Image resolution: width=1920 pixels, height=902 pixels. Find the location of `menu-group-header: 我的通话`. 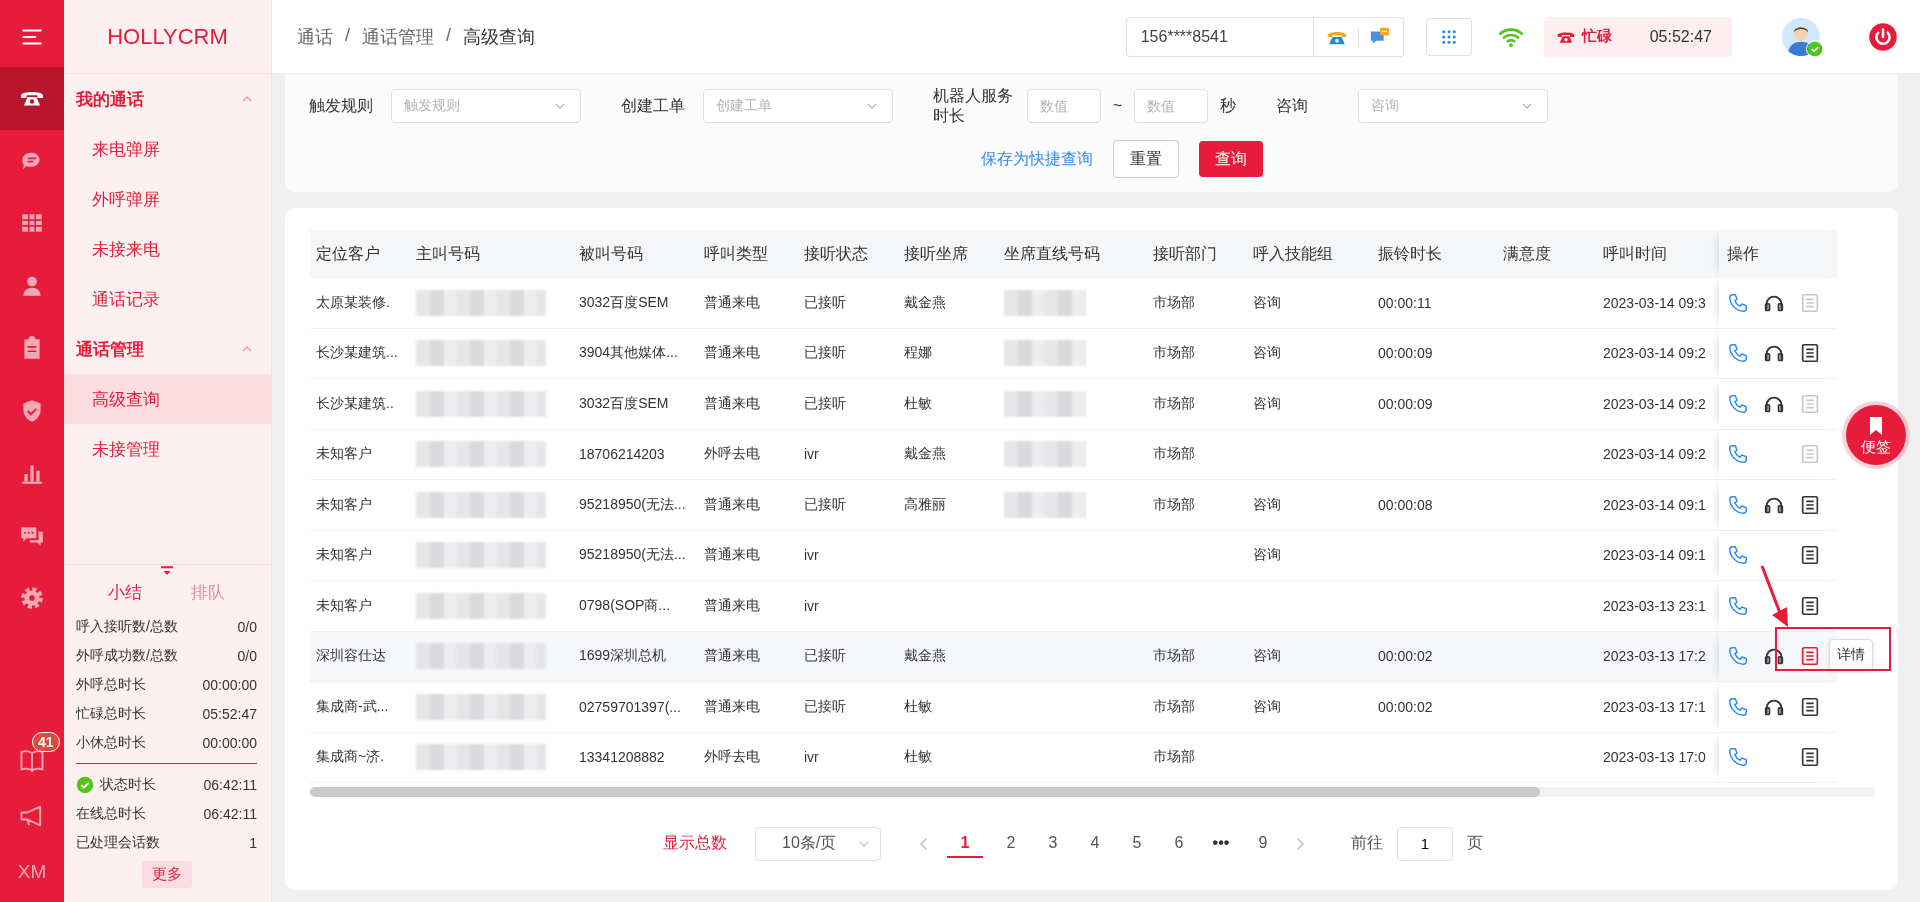

menu-group-header: 我的通话 is located at coordinates (167, 99).